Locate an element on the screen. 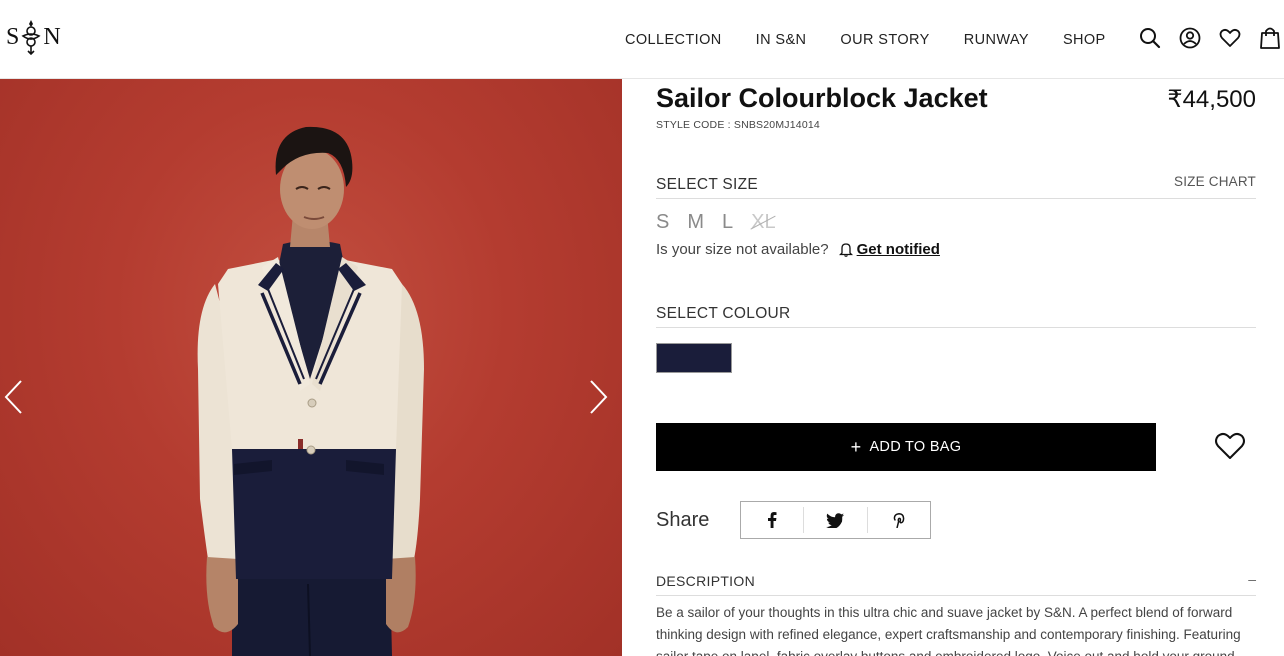 This screenshot has width=1284, height=656. share-label: Share is located at coordinates (683, 520).